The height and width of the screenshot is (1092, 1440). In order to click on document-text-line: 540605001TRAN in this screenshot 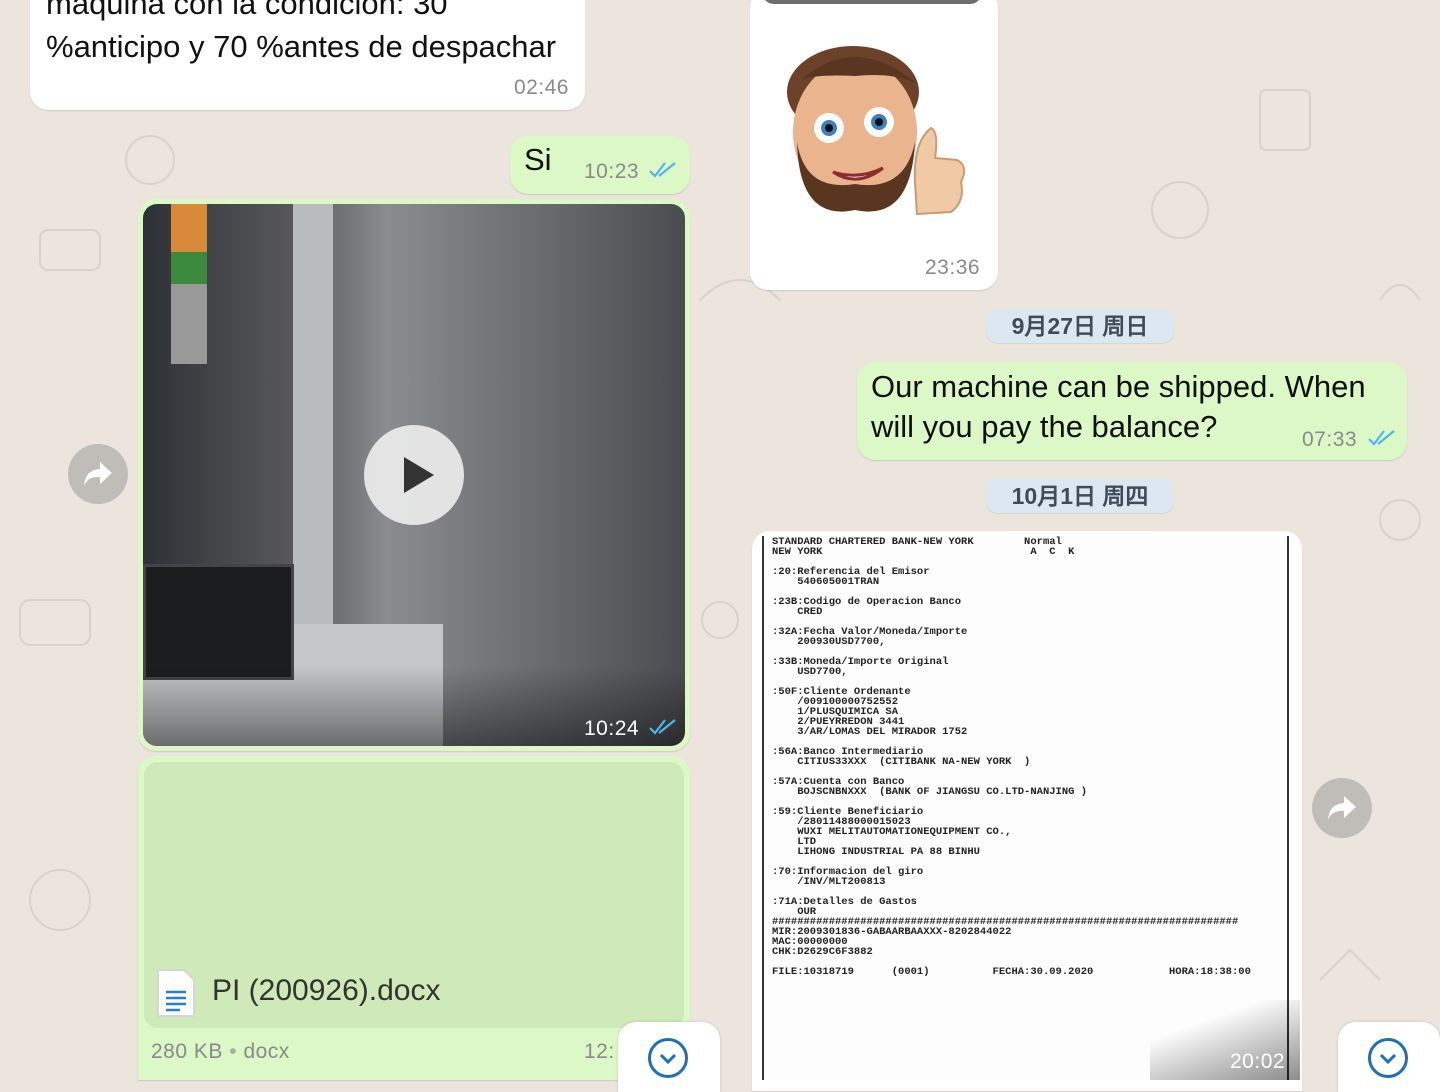, I will do `click(826, 582)`.